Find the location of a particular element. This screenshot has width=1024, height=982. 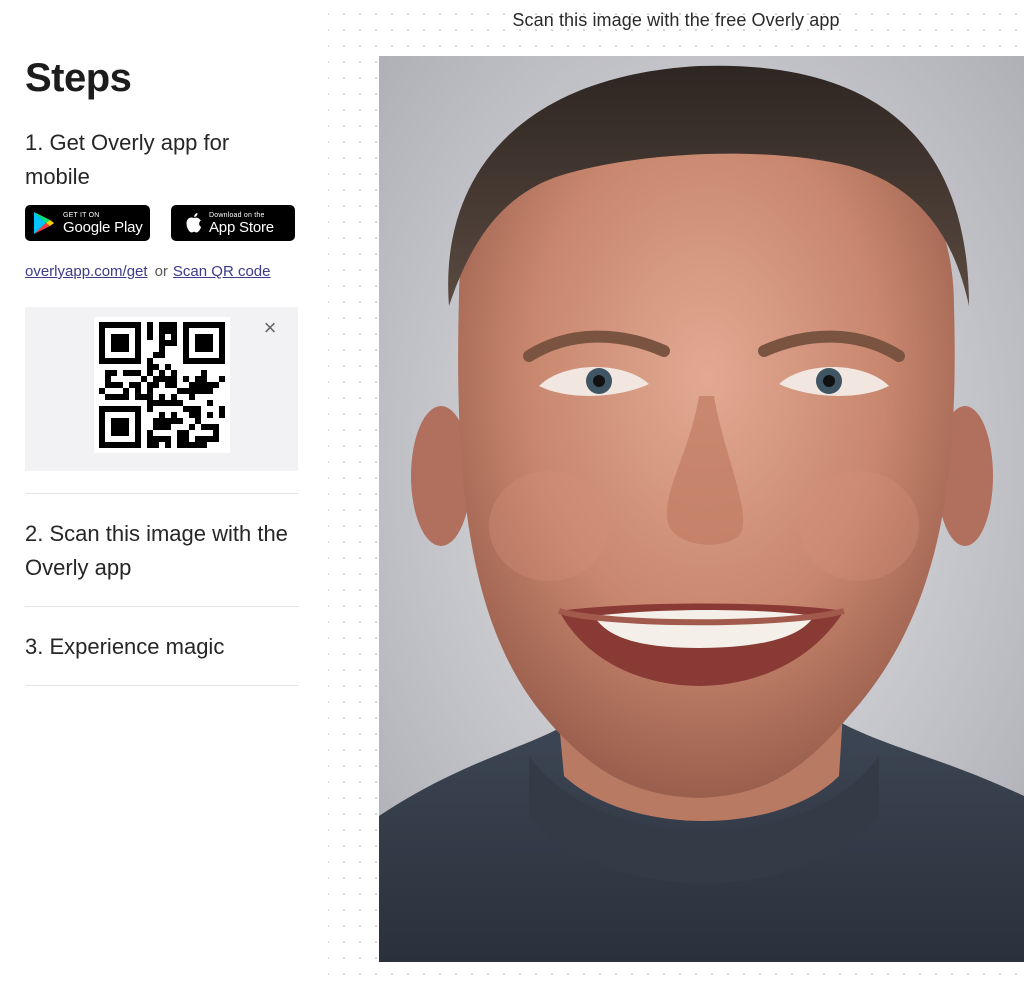

close-icon: × is located at coordinates (270, 328).